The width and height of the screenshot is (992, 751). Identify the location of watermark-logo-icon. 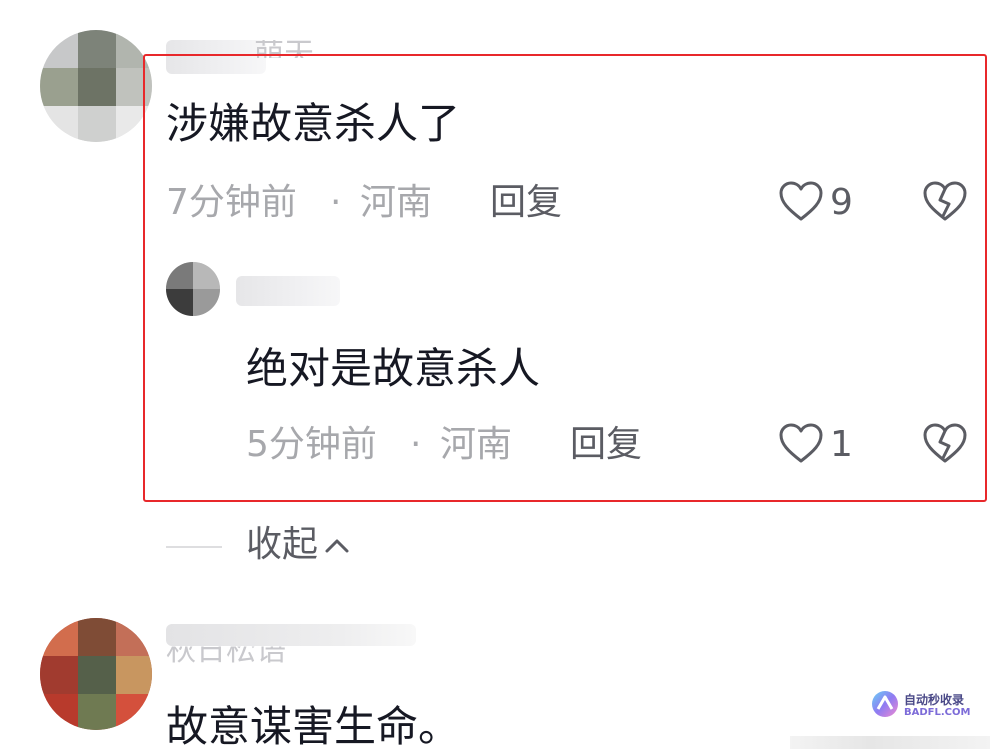
(885, 706).